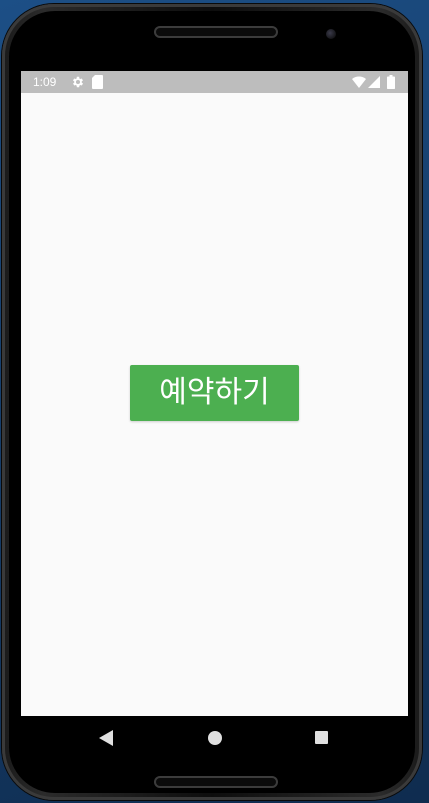 The image size is (429, 803). What do you see at coordinates (97, 82) in the screenshot?
I see `sd-card-icon` at bounding box center [97, 82].